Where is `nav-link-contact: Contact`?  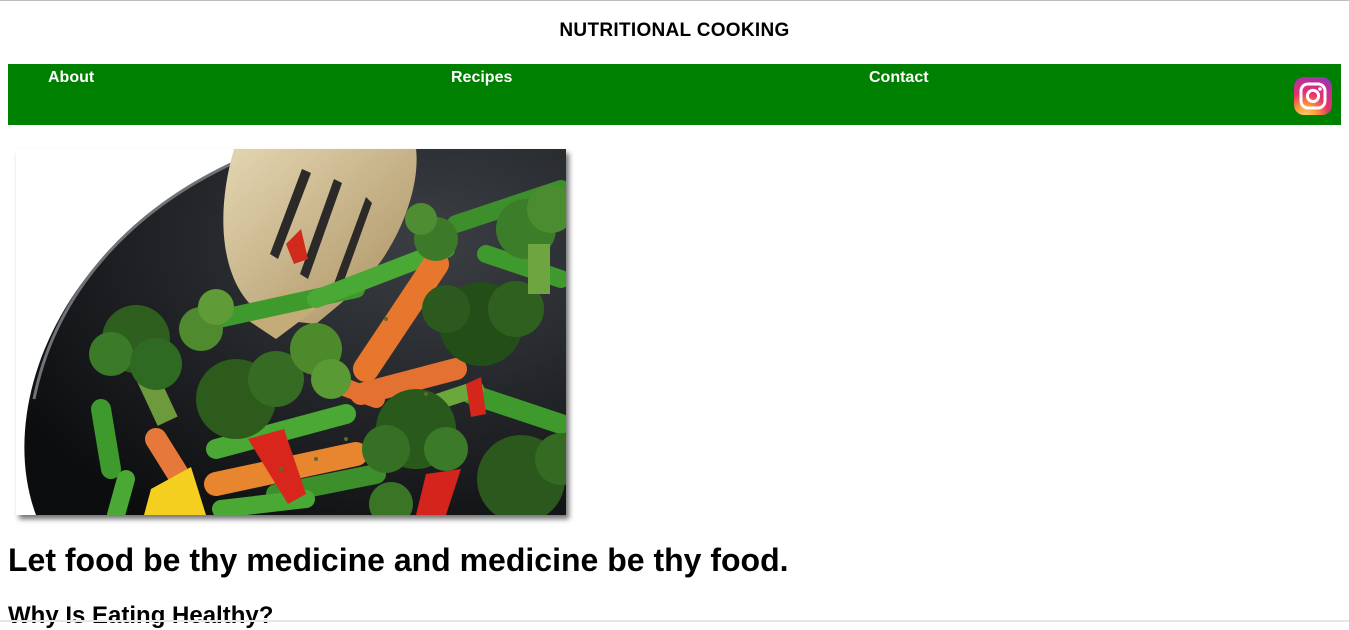 nav-link-contact: Contact is located at coordinates (899, 78).